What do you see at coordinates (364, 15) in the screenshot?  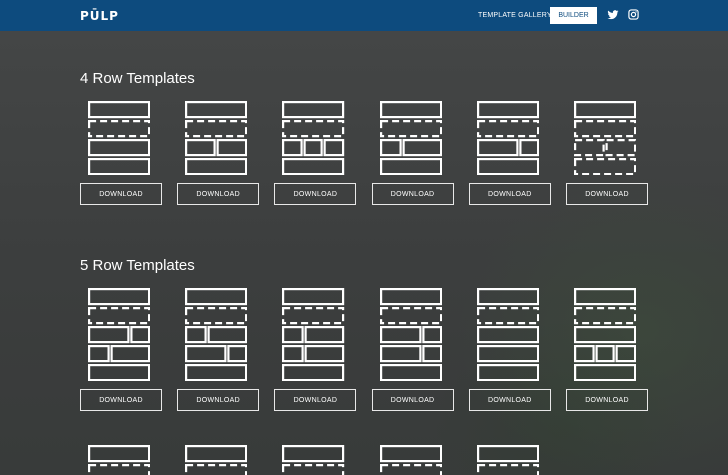 I see `navbar: PŪLP TEMPLATE GALLERY BUILDER` at bounding box center [364, 15].